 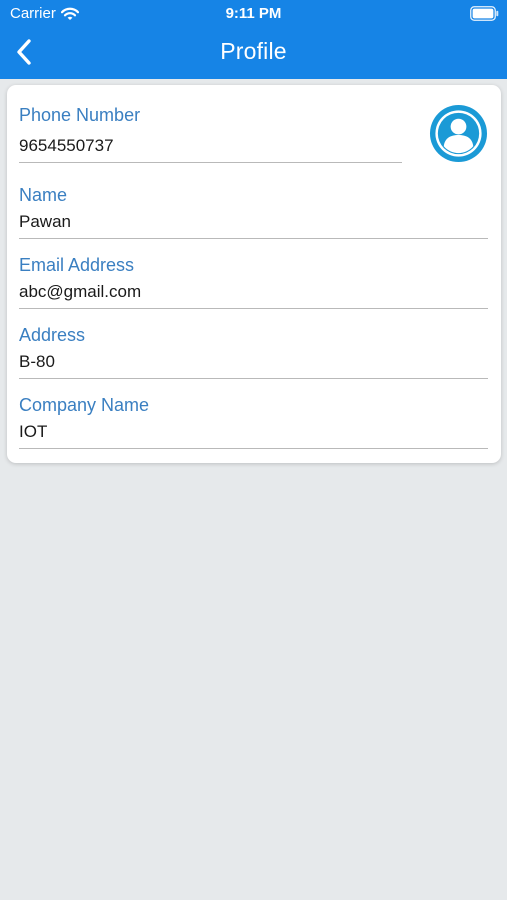 What do you see at coordinates (210, 134) in the screenshot?
I see `phone-number-field: Phone Number` at bounding box center [210, 134].